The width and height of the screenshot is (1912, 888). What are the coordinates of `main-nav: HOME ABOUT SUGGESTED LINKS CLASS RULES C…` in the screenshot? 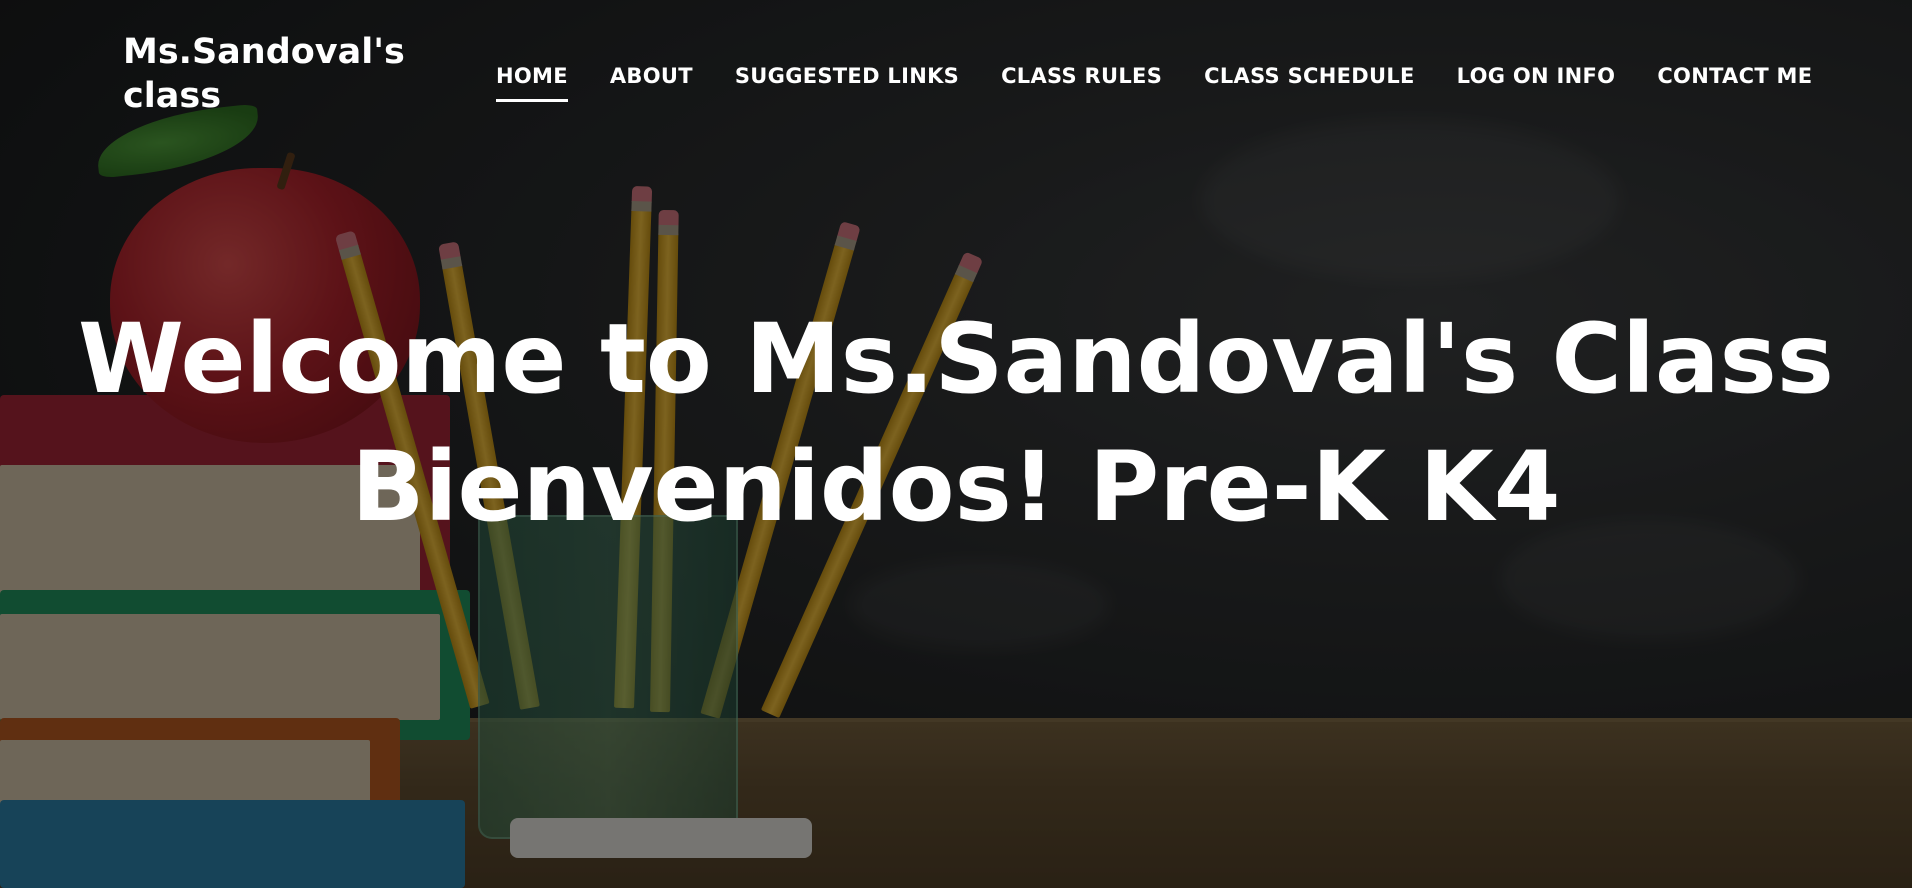 It's located at (1175, 83).